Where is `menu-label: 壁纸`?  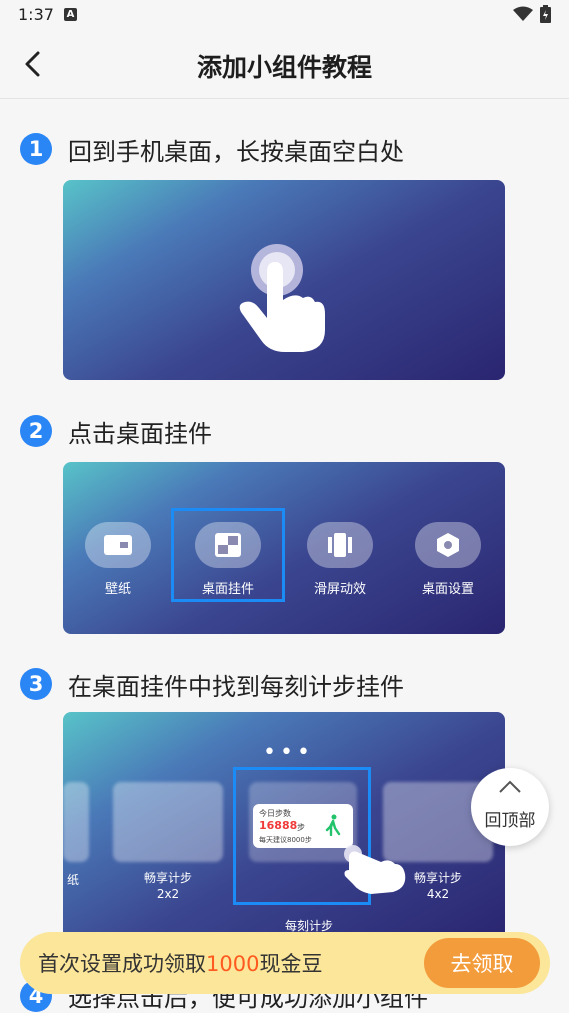
menu-label: 壁纸 is located at coordinates (117, 589).